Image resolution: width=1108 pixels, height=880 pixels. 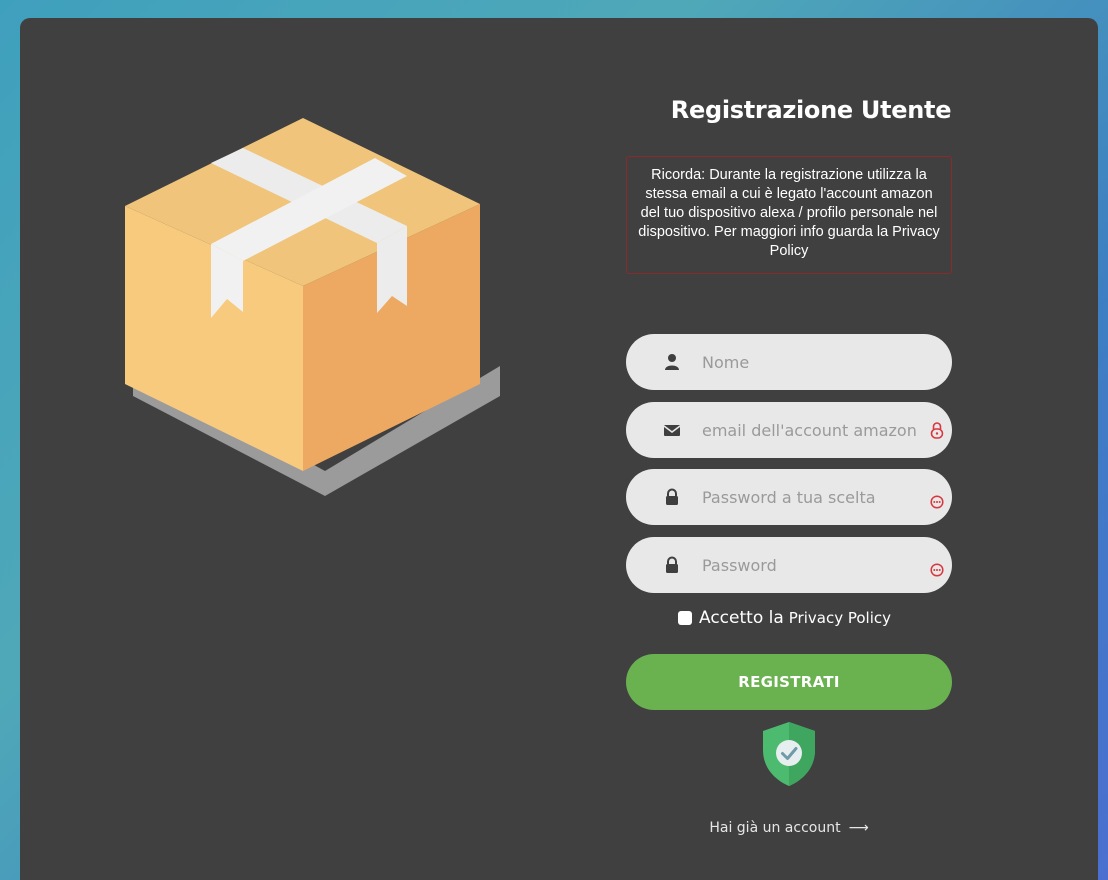 I want to click on name-field, so click(x=789, y=362).